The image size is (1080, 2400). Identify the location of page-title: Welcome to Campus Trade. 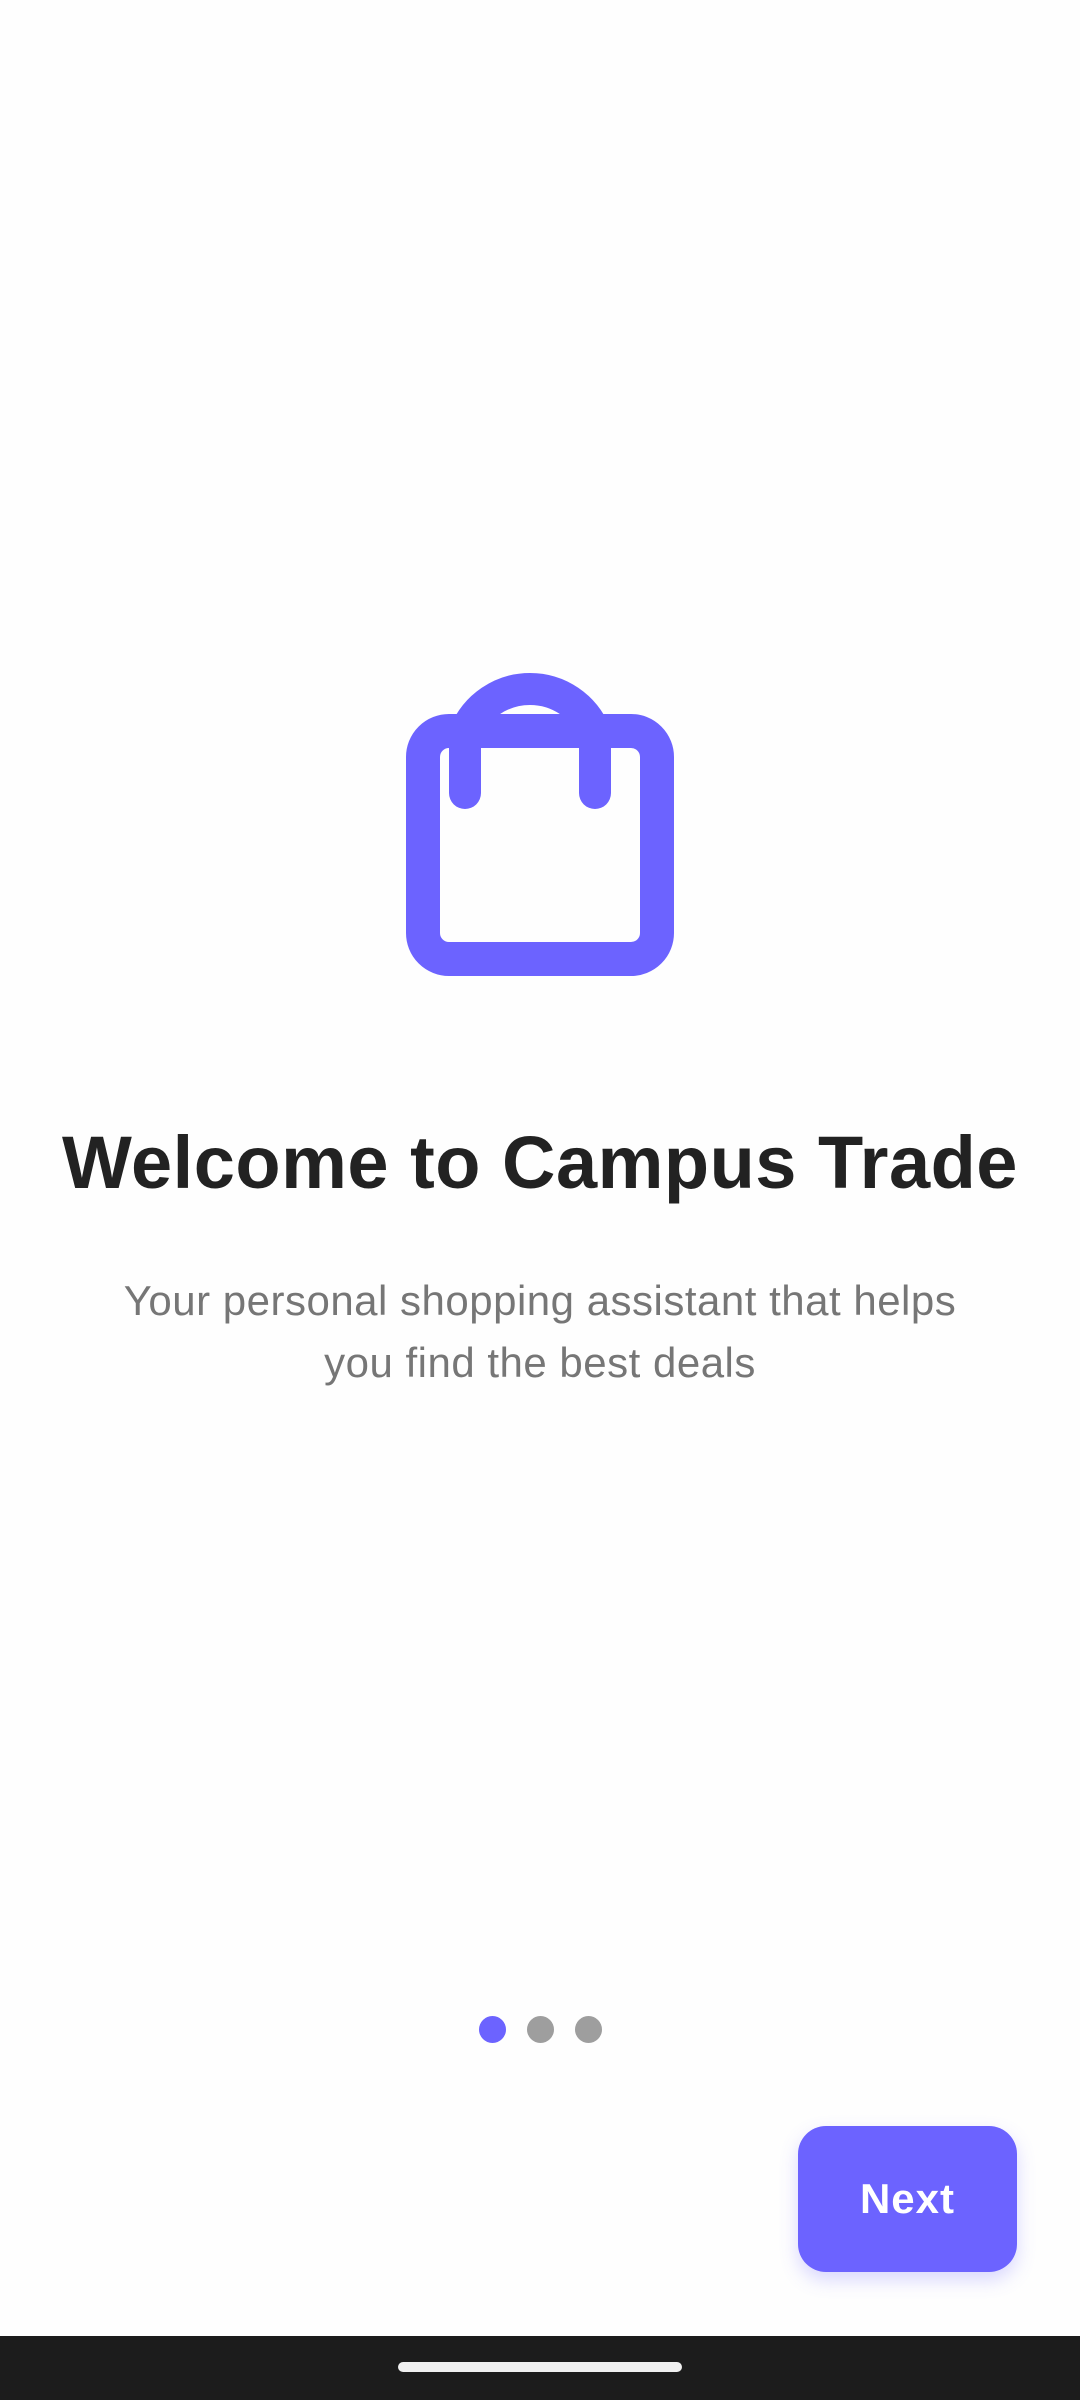
(540, 1162).